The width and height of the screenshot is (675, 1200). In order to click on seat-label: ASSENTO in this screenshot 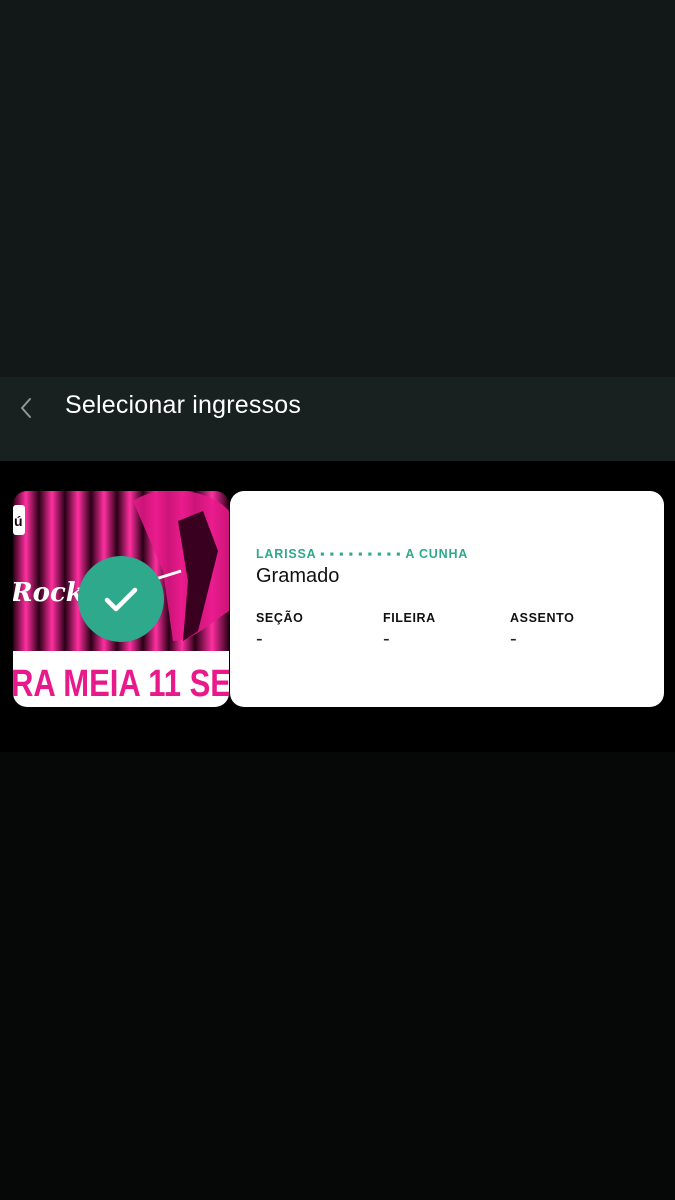, I will do `click(542, 618)`.